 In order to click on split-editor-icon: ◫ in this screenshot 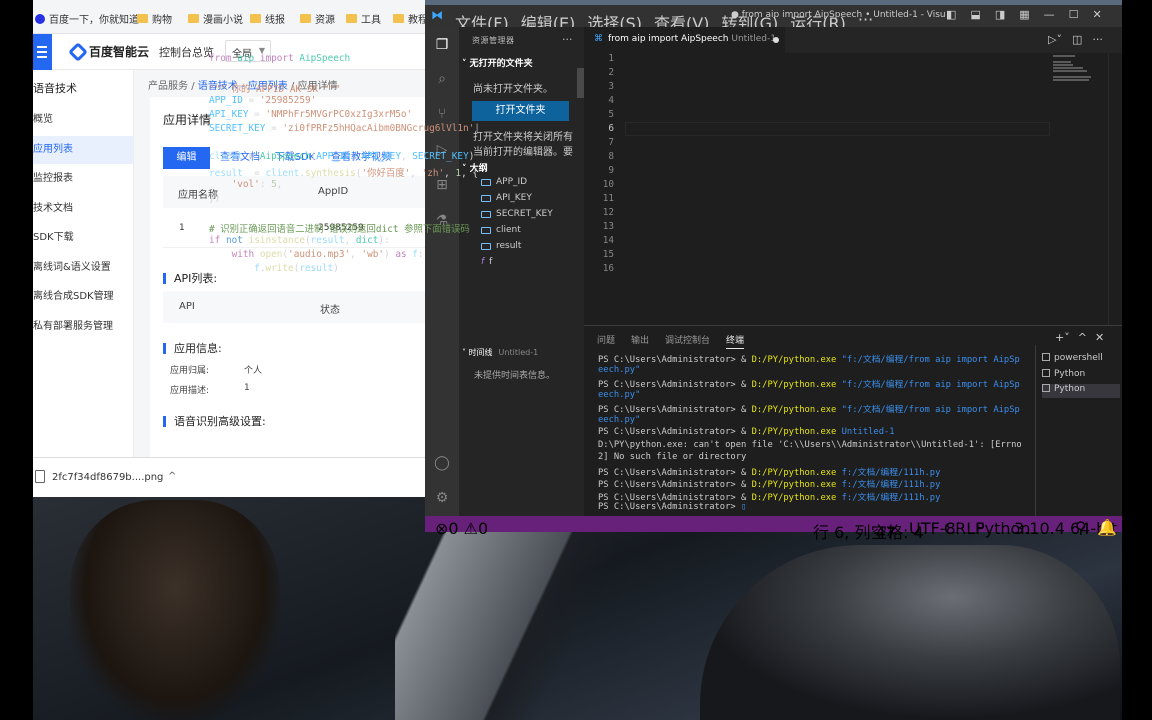, I will do `click(1077, 39)`.